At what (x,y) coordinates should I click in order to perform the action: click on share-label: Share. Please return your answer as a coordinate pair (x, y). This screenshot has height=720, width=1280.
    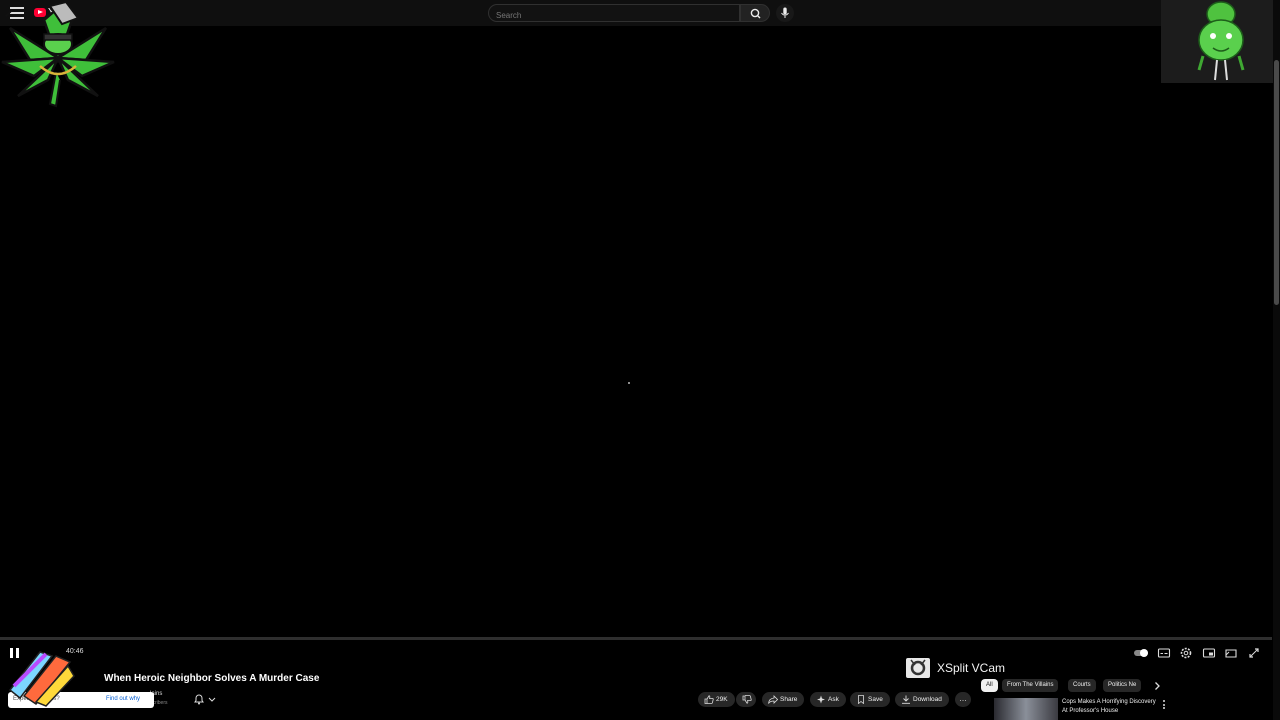
    Looking at the image, I should click on (789, 699).